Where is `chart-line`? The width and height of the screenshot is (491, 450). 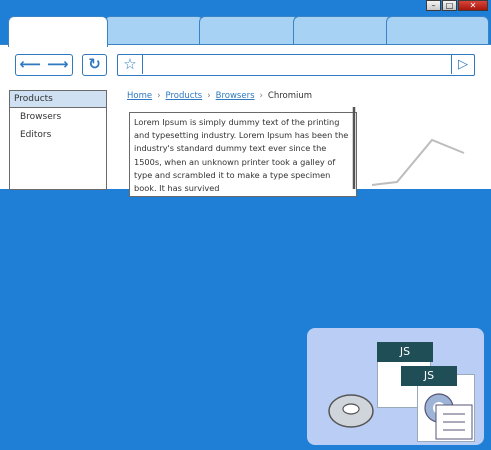 chart-line is located at coordinates (418, 162).